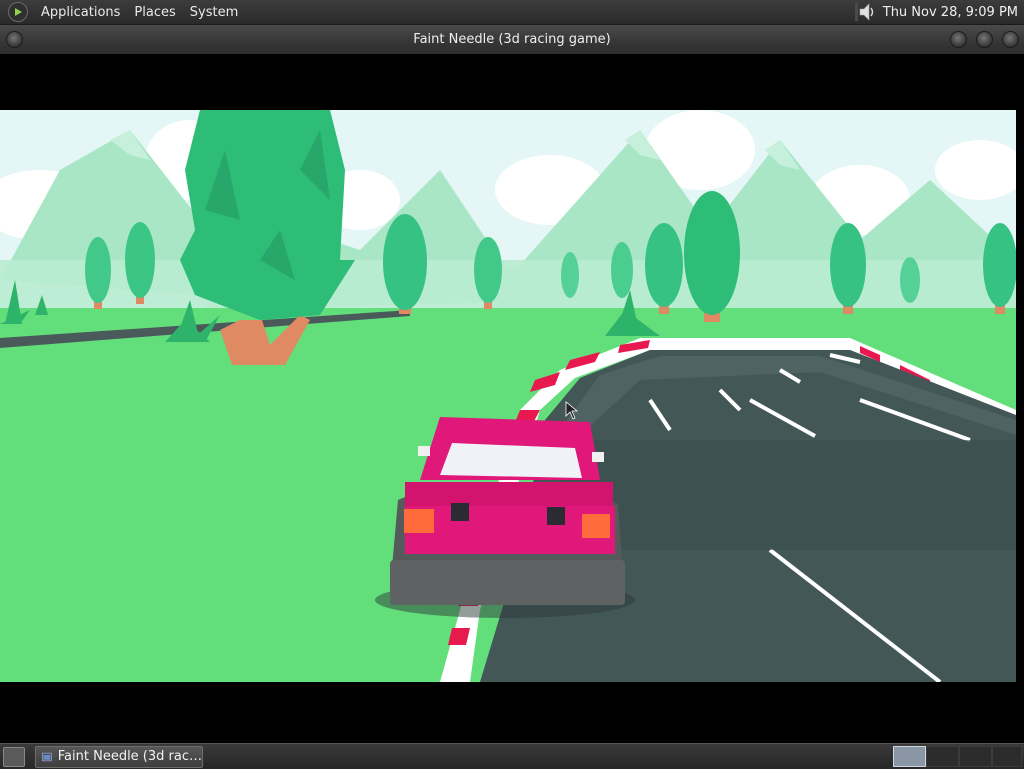 This screenshot has width=1024, height=769. I want to click on window-icon, so click(47, 756).